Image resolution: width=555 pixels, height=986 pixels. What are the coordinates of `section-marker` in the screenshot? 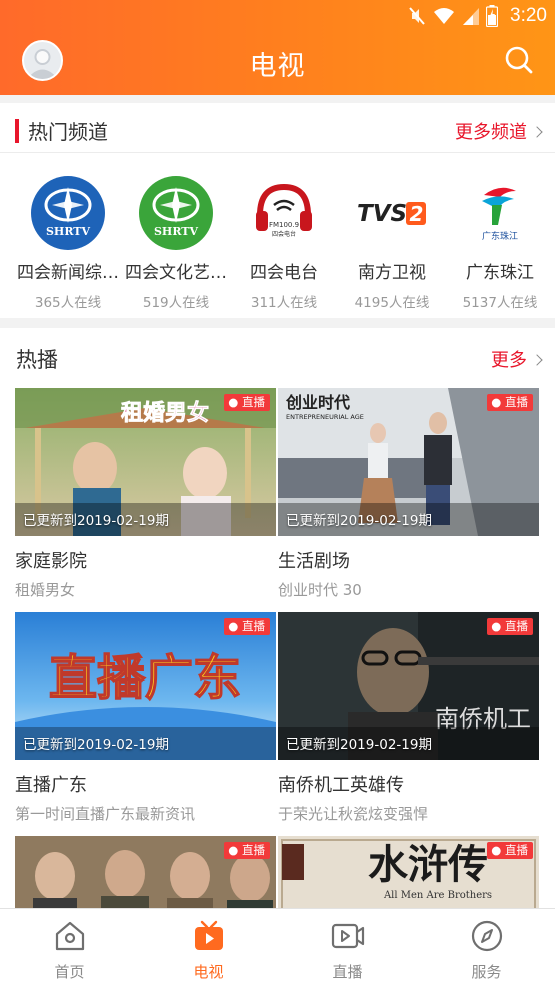 It's located at (17, 131).